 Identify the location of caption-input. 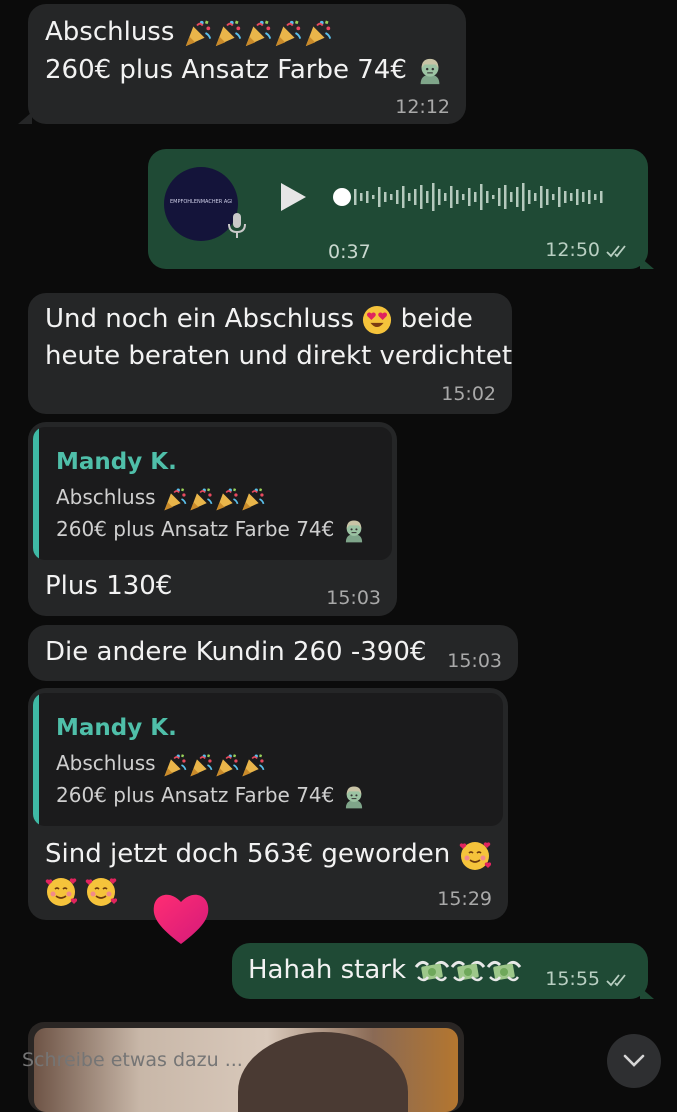
(202, 1060).